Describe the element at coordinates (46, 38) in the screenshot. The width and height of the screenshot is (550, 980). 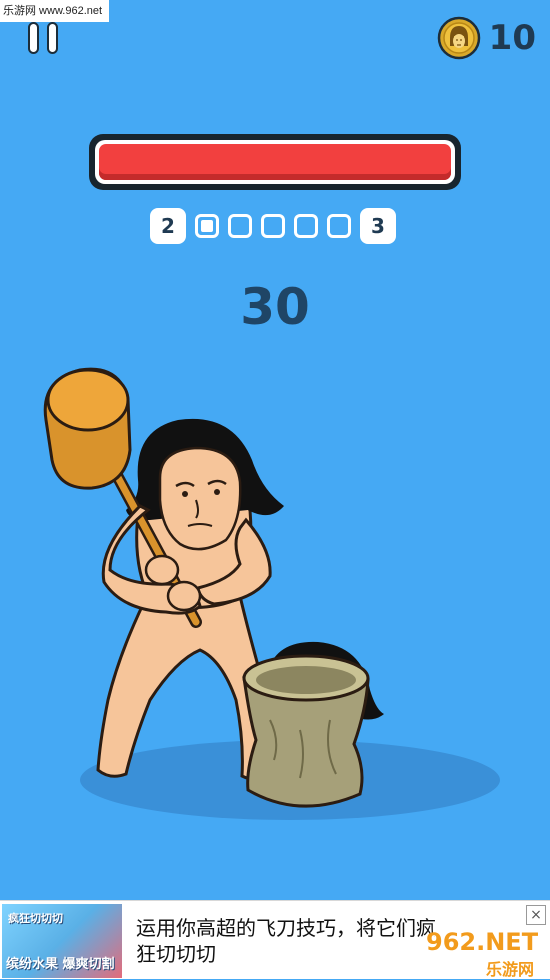
I see `pause-button` at that location.